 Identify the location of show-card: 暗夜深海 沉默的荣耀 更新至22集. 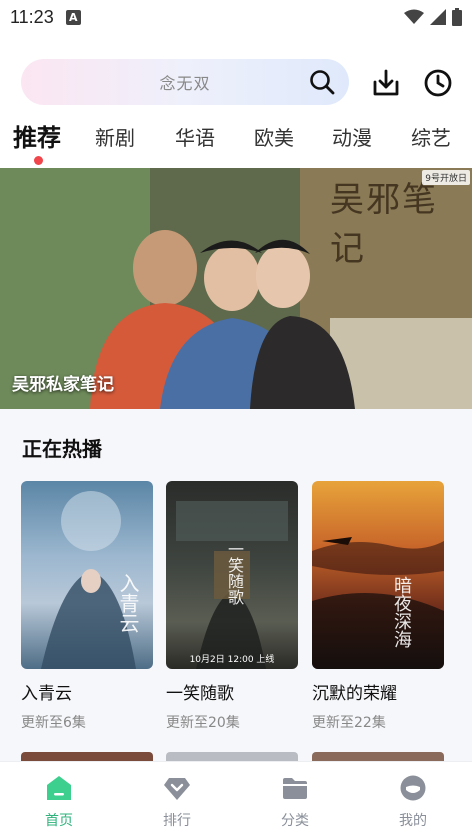
(378, 606).